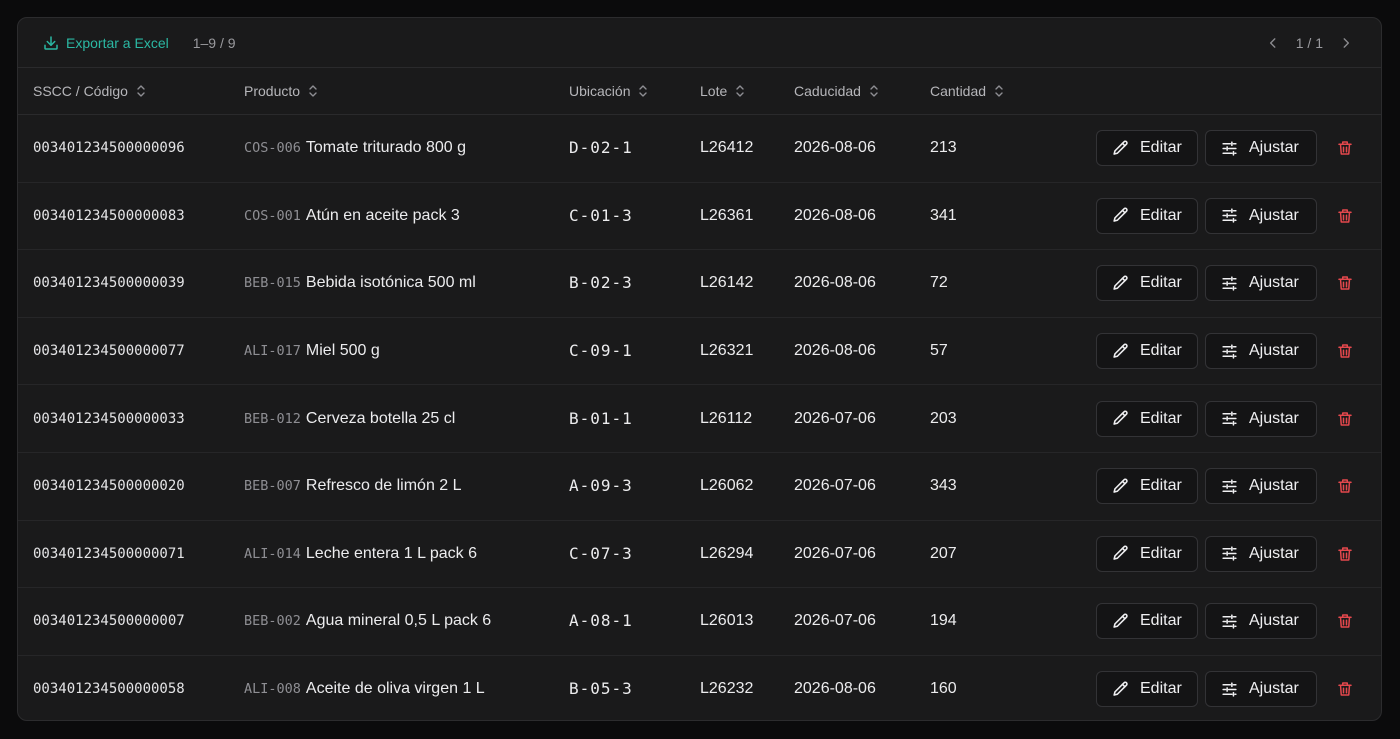  I want to click on product-name: Refresco de limón 2 L, so click(383, 486).